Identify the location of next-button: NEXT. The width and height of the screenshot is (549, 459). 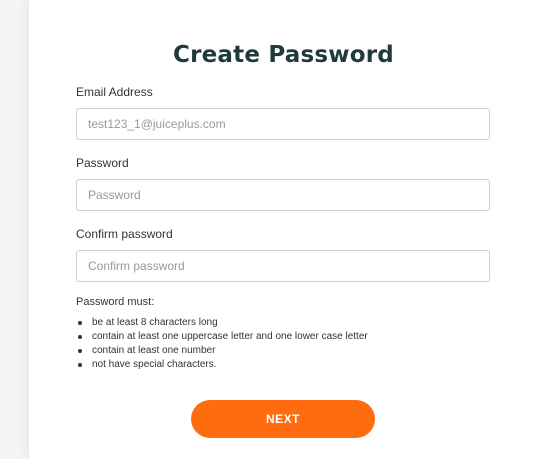
(283, 419).